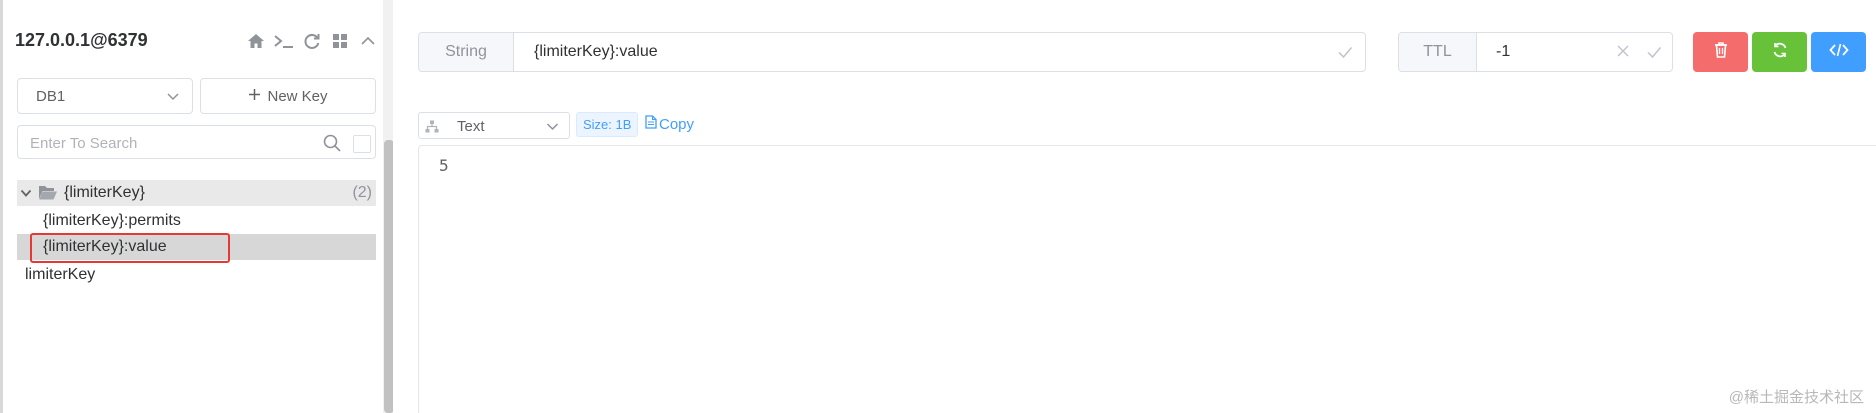 Image resolution: width=1876 pixels, height=413 pixels. Describe the element at coordinates (112, 220) in the screenshot. I see `tree-key-label: {limiterKey}:permits` at that location.